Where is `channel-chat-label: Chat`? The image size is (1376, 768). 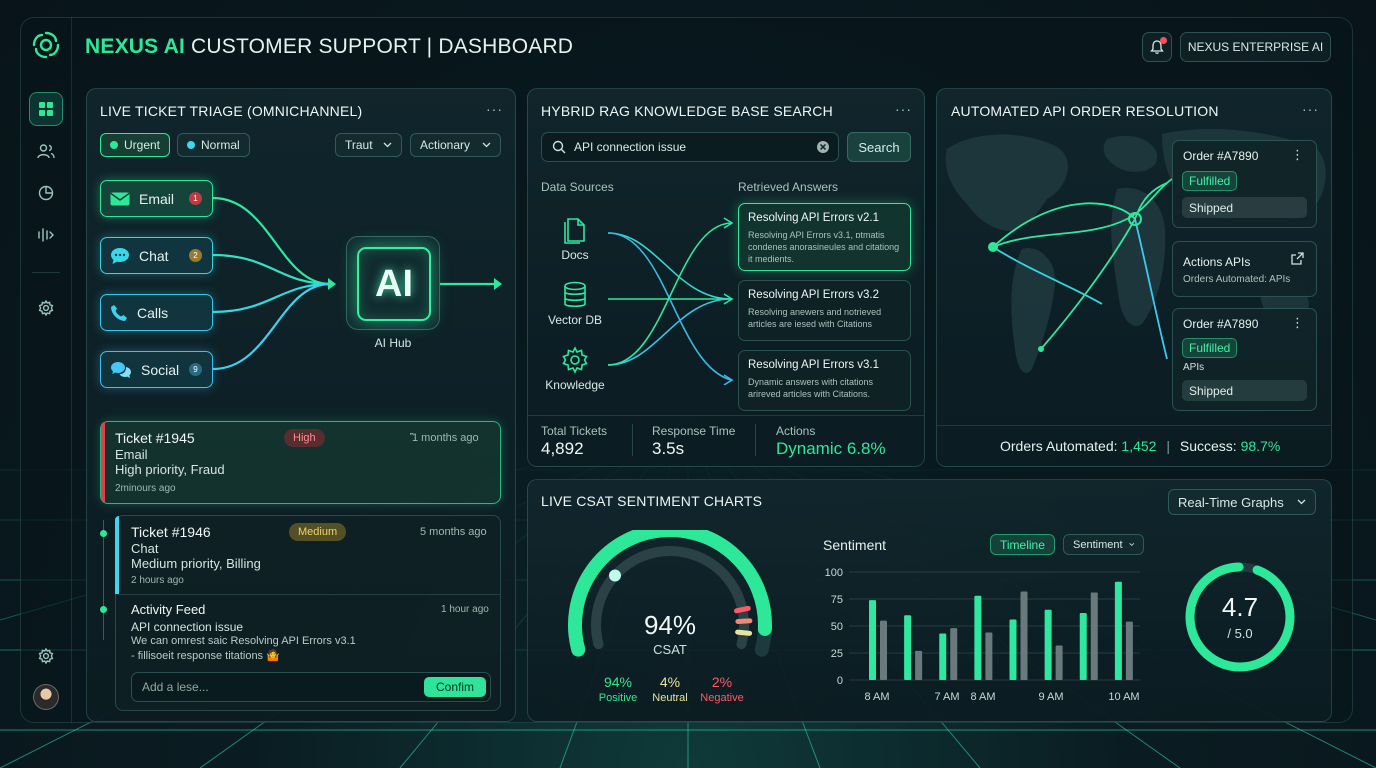 channel-chat-label: Chat is located at coordinates (154, 255).